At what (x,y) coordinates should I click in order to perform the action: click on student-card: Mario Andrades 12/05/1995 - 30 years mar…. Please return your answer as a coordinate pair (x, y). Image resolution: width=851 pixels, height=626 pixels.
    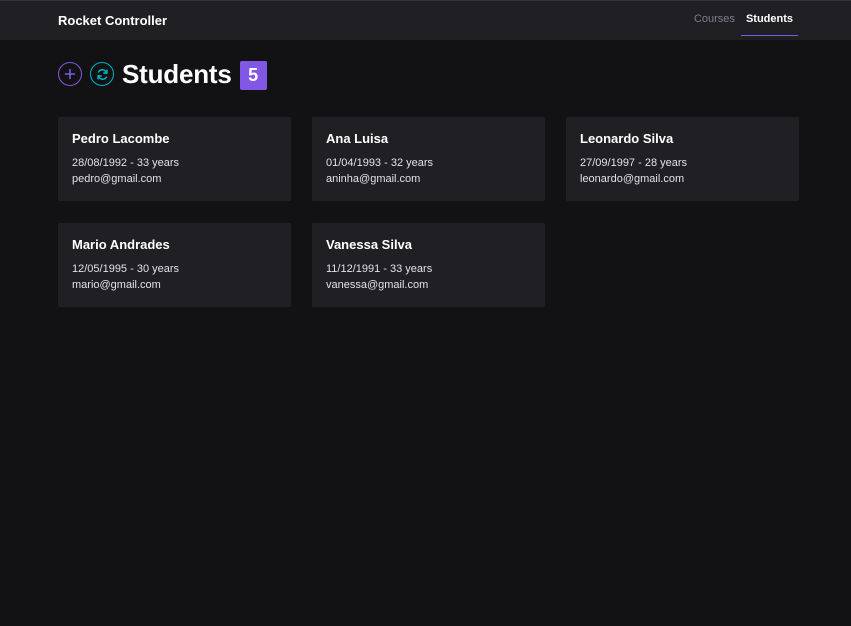
    Looking at the image, I should click on (174, 265).